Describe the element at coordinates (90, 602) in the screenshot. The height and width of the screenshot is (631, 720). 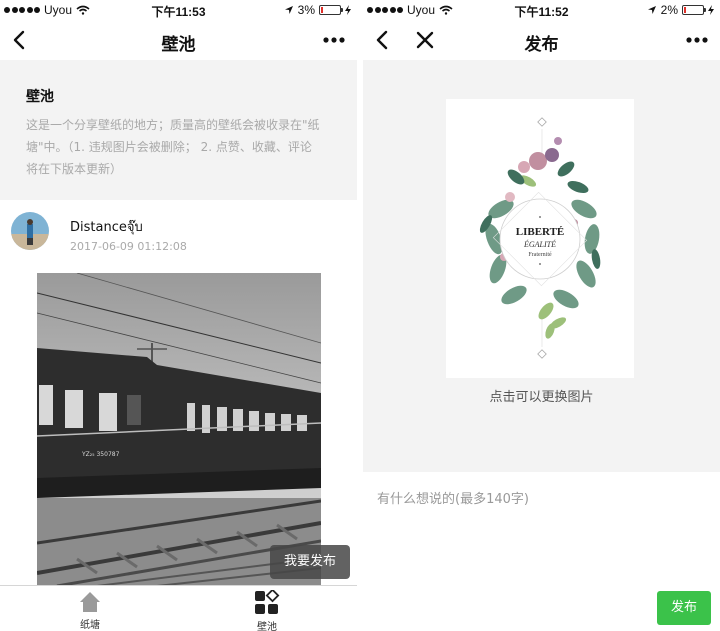
I see `home-icon` at that location.